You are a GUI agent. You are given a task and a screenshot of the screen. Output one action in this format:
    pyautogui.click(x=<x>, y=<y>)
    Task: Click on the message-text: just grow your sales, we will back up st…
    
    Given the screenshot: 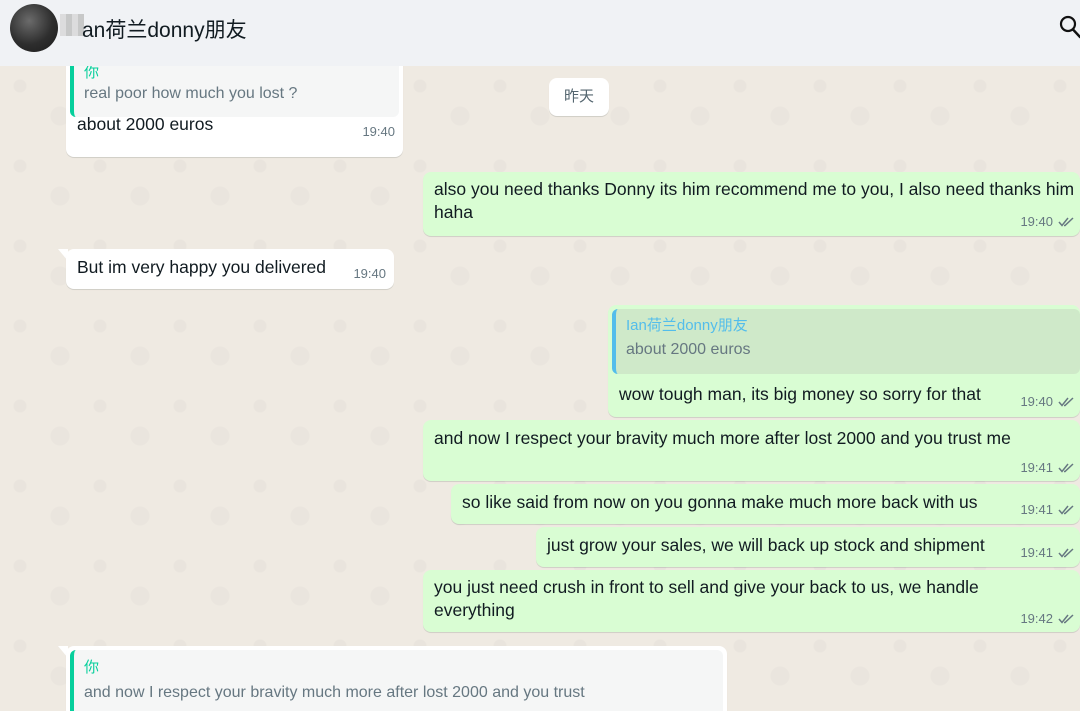 What is the action you would take?
    pyautogui.click(x=766, y=545)
    